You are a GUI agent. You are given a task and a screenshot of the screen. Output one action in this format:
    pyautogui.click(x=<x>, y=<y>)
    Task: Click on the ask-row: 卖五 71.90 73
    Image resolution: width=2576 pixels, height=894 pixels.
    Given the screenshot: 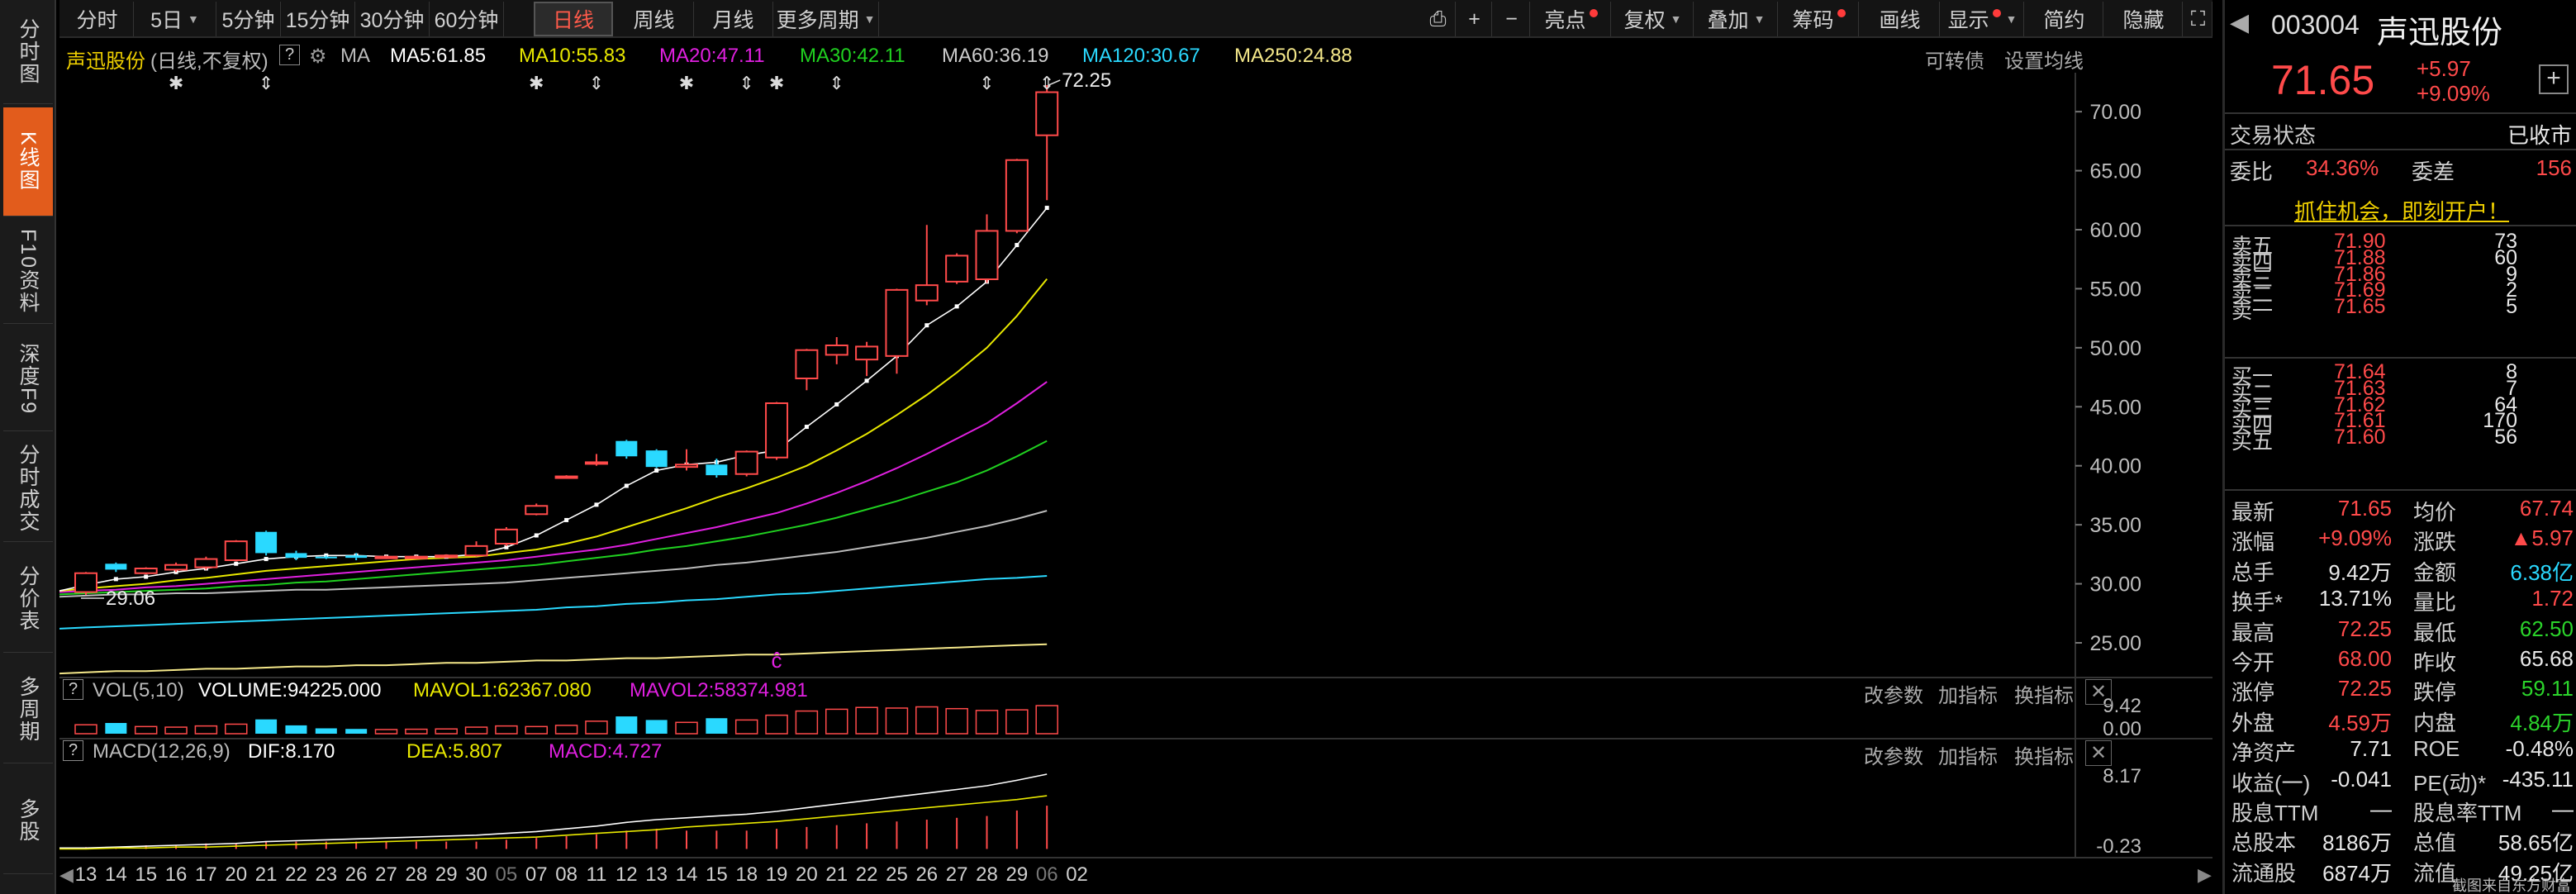 What is the action you would take?
    pyautogui.click(x=2400, y=243)
    